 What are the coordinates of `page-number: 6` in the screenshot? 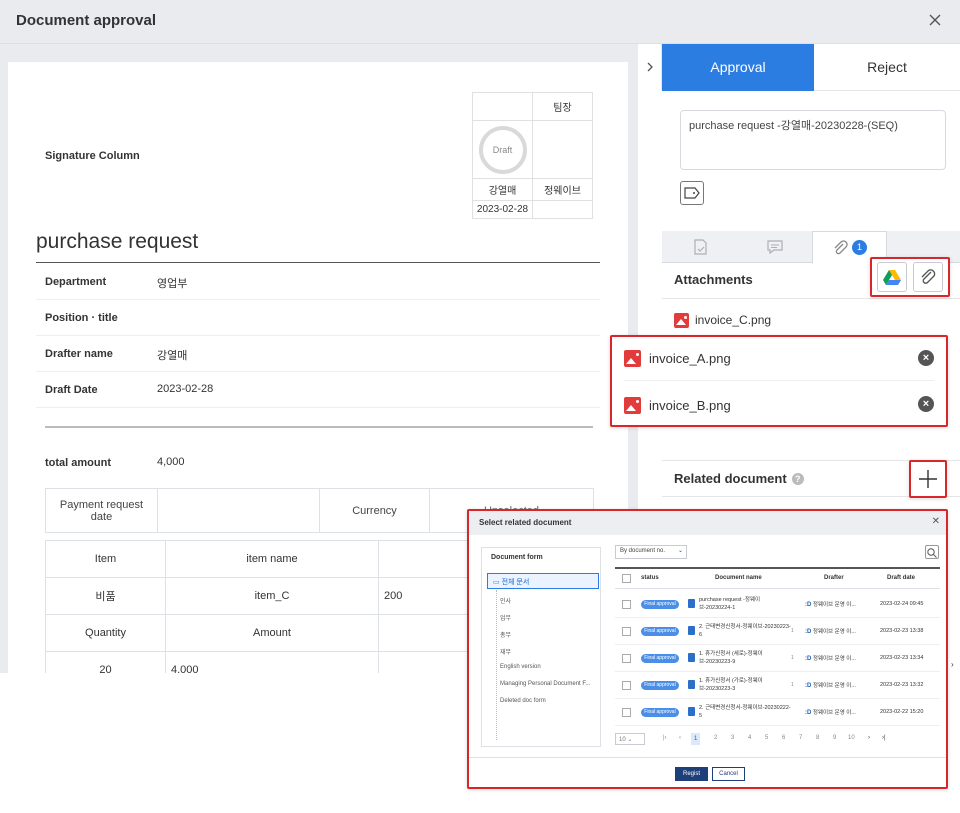 It's located at (783, 738).